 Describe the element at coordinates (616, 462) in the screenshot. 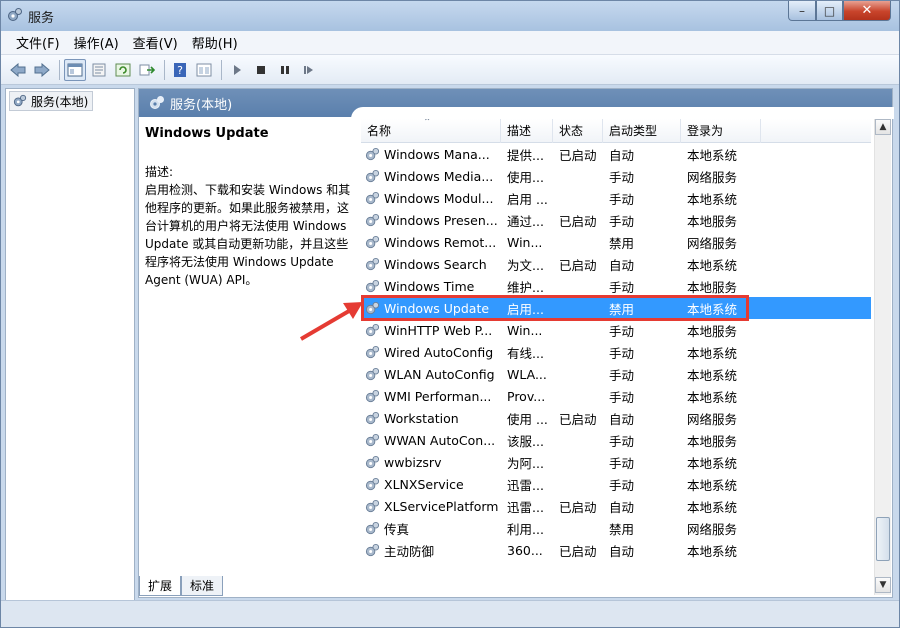

I see `table-row: wwbizsrv 为阿... 手动 本地系统` at that location.